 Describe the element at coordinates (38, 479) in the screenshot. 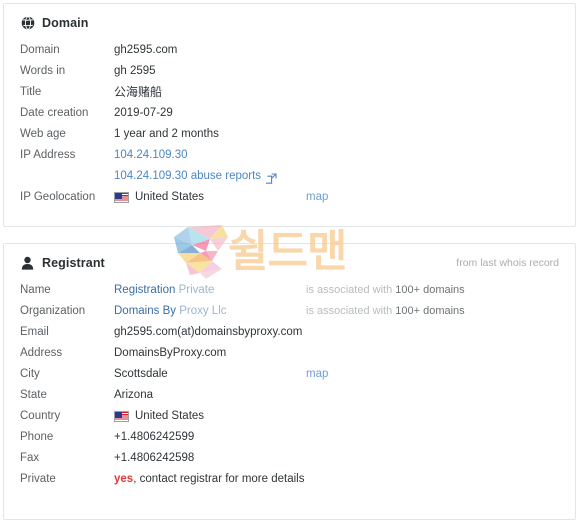

I see `row-label: Private` at that location.